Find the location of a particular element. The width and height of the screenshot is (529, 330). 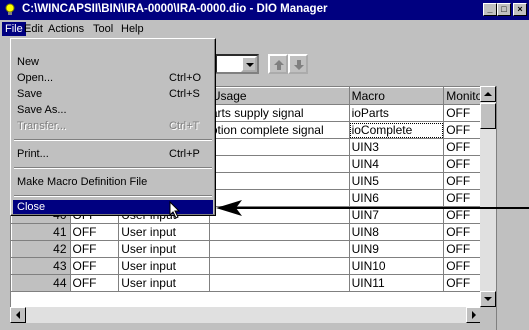

row-number: 43 is located at coordinates (41, 266).